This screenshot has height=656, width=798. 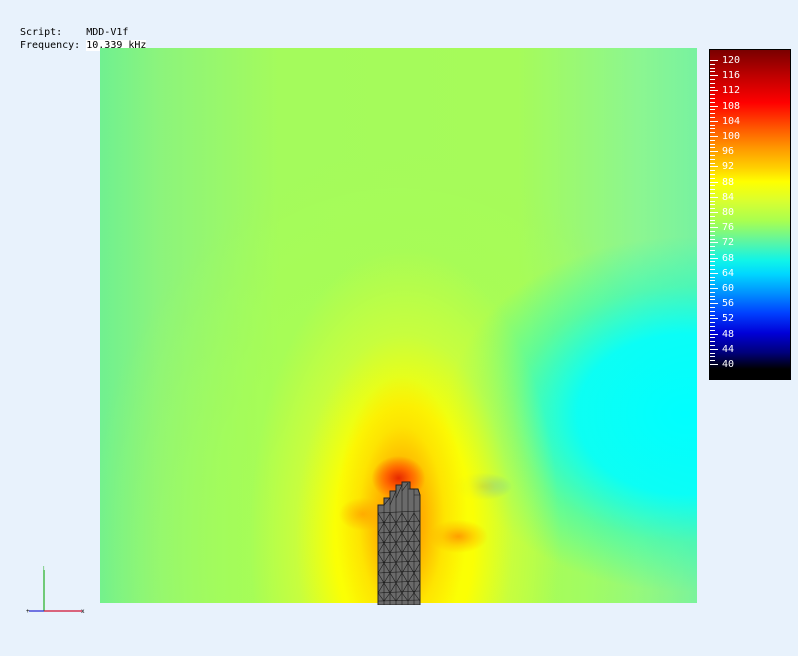 I want to click on speaker-mesh-model, so click(x=399, y=543).